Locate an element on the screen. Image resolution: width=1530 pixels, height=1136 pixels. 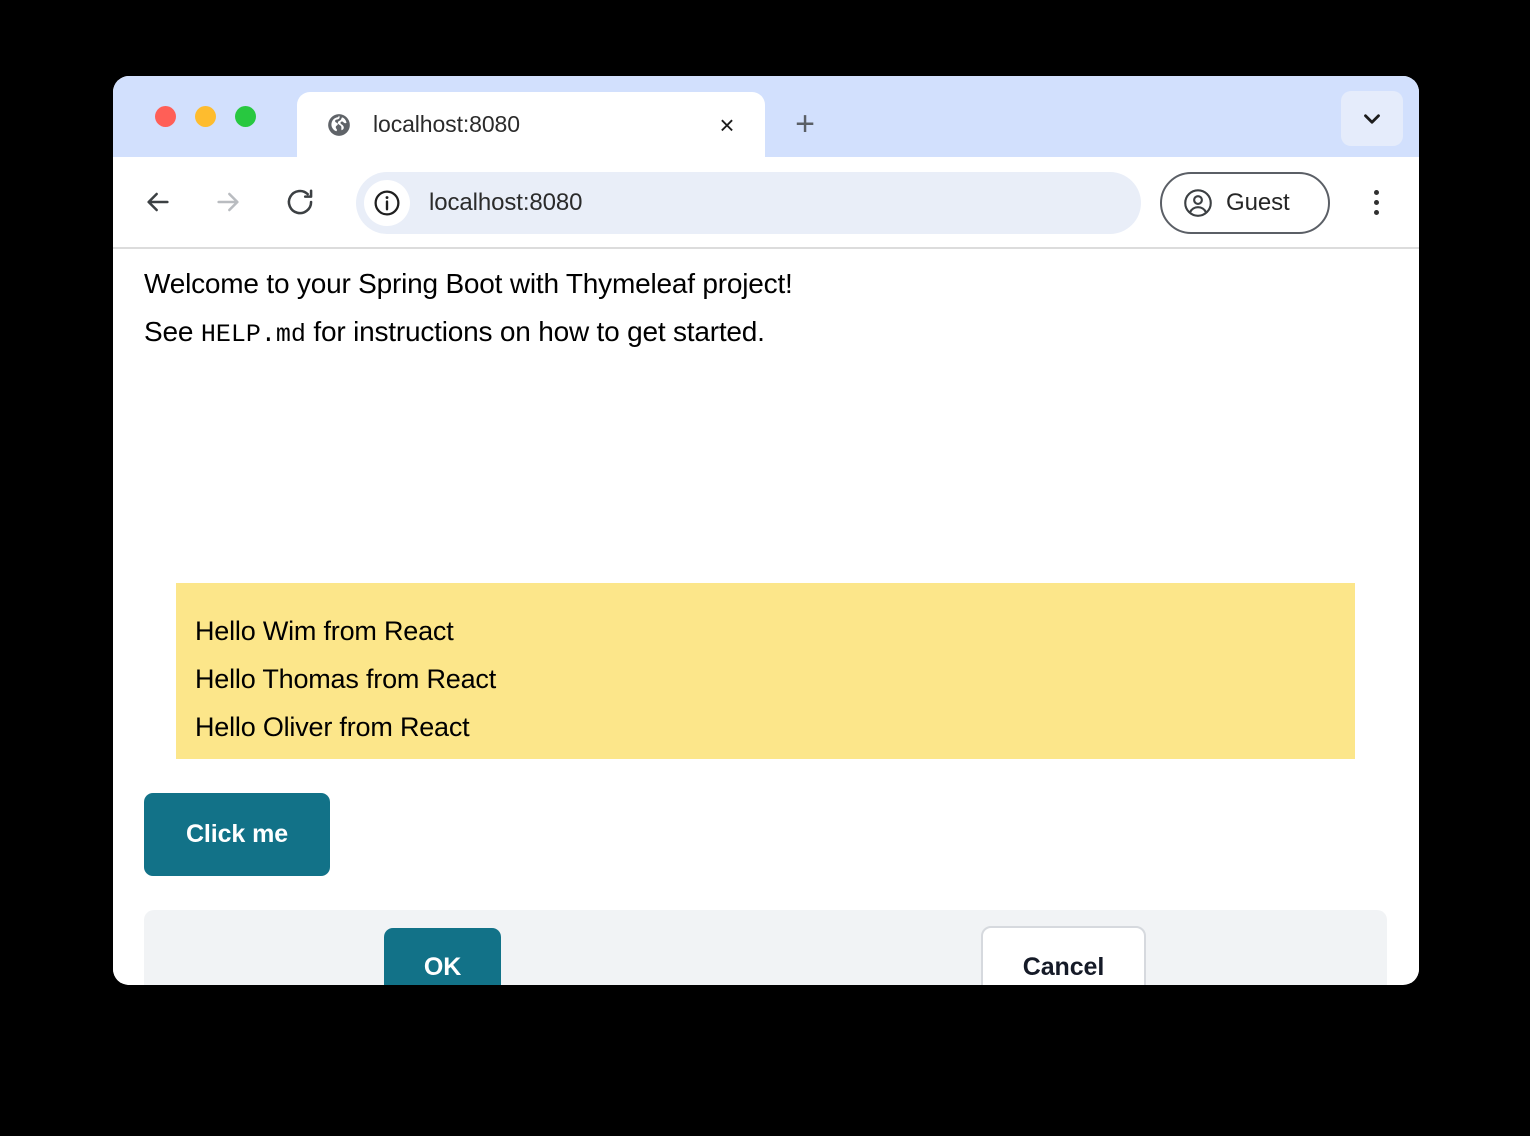
info-circle-icon is located at coordinates (387, 203).